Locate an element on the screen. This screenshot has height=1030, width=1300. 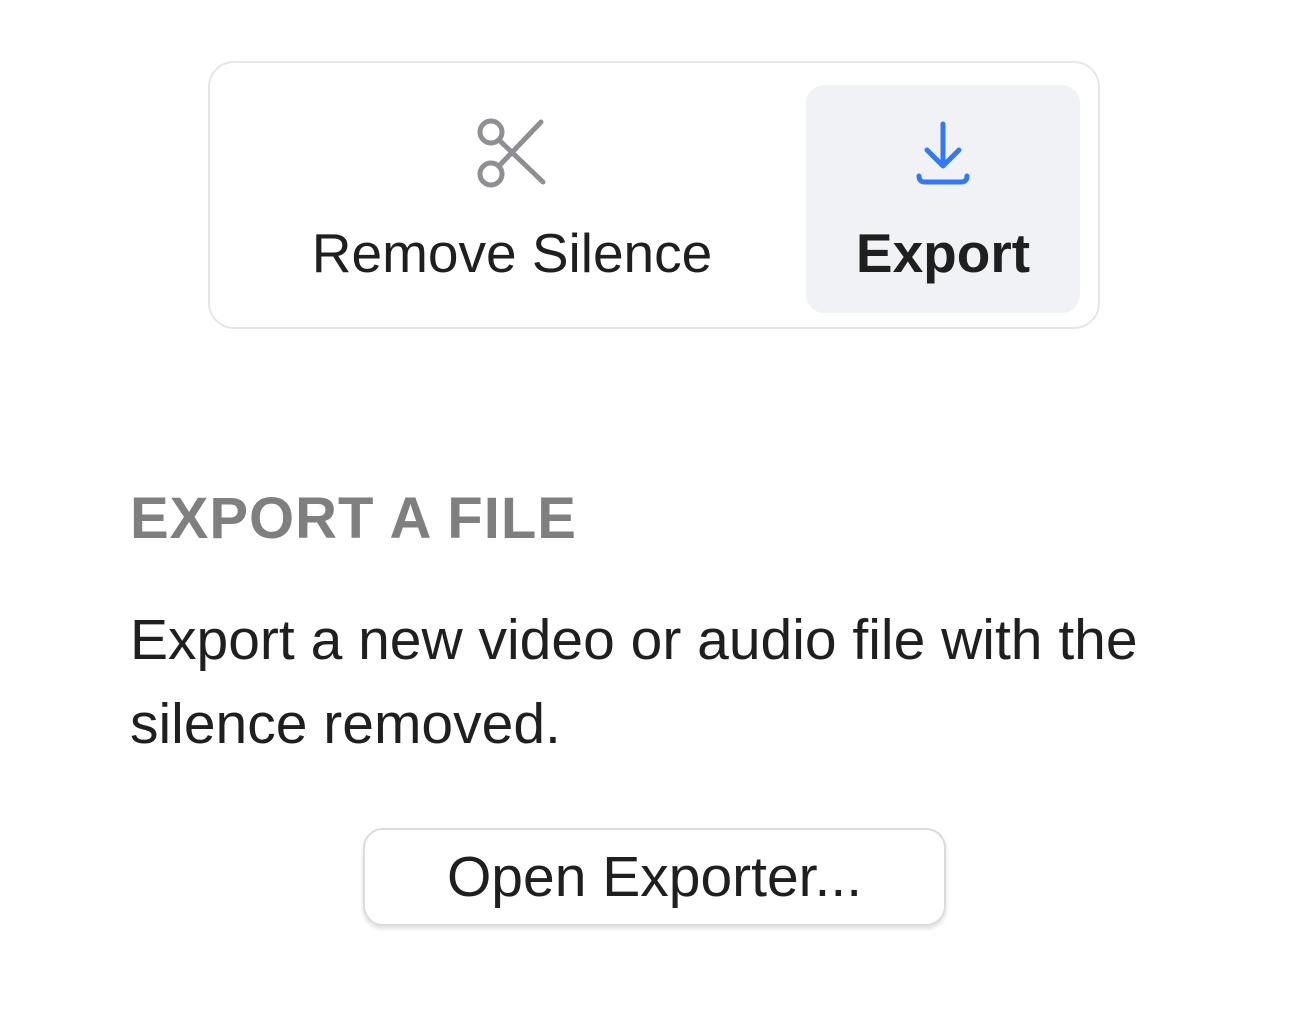
export-tab: Export is located at coordinates (943, 199).